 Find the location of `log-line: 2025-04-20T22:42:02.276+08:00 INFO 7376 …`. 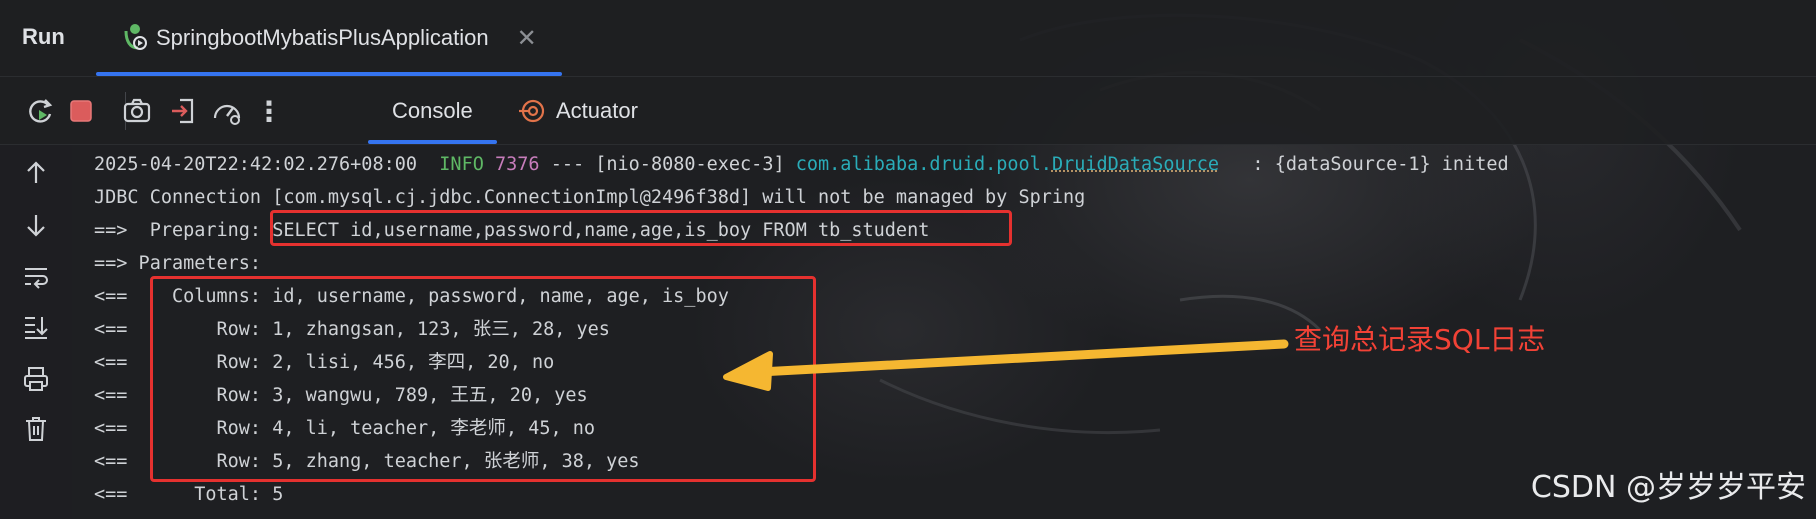

log-line: 2025-04-20T22:42:02.276+08:00 INFO 7376 … is located at coordinates (944, 164).